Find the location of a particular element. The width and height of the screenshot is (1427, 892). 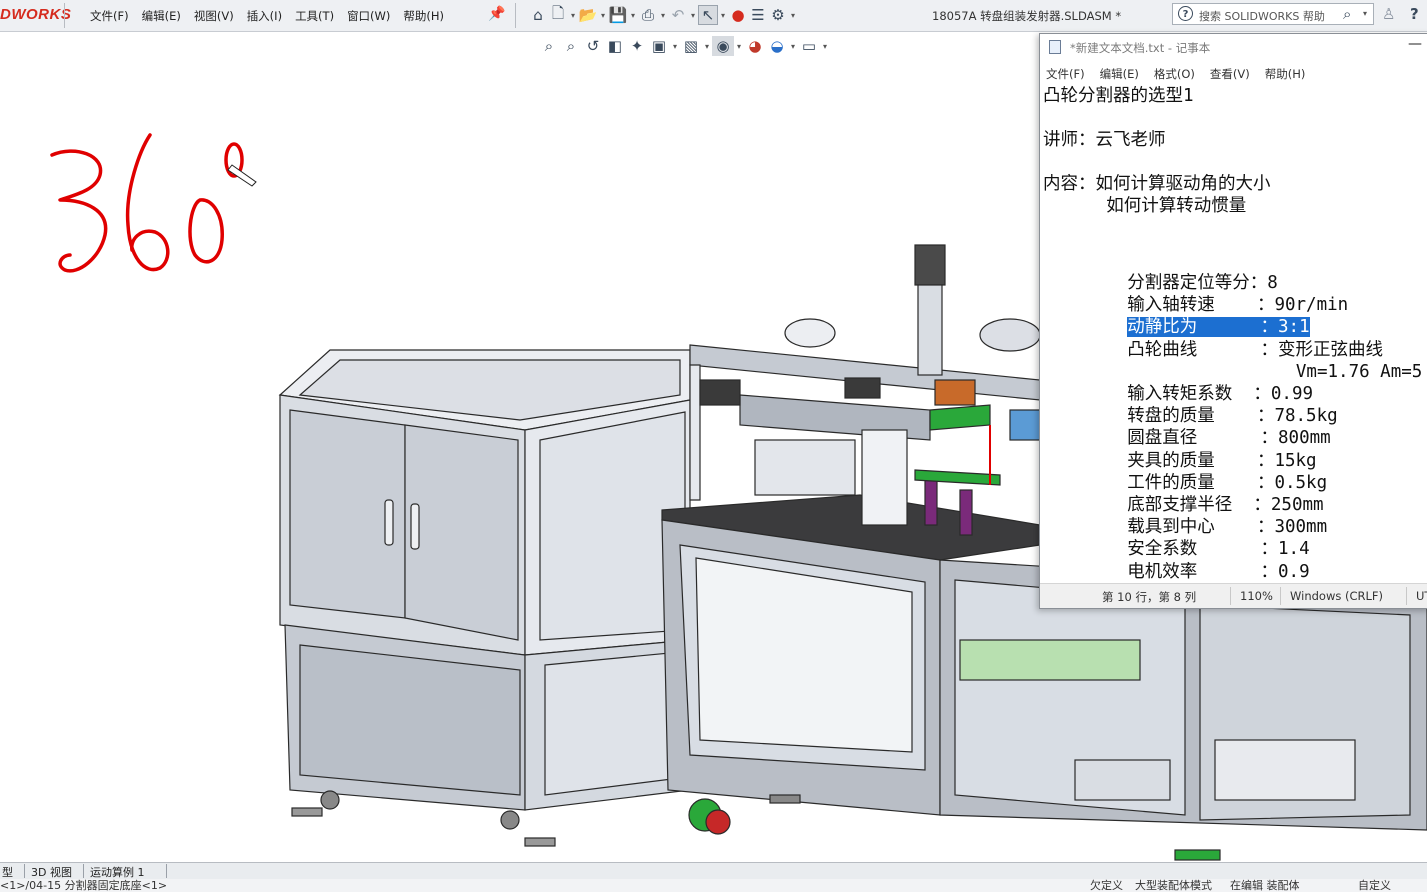

section-view-icon: ◧ is located at coordinates (615, 46).